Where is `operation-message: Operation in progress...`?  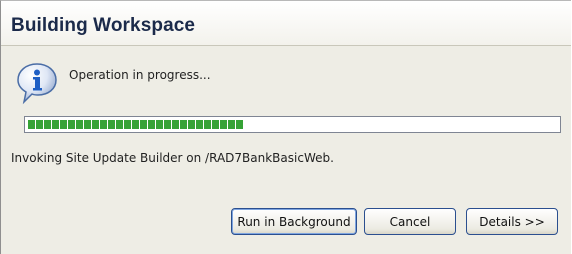 operation-message: Operation in progress... is located at coordinates (140, 75).